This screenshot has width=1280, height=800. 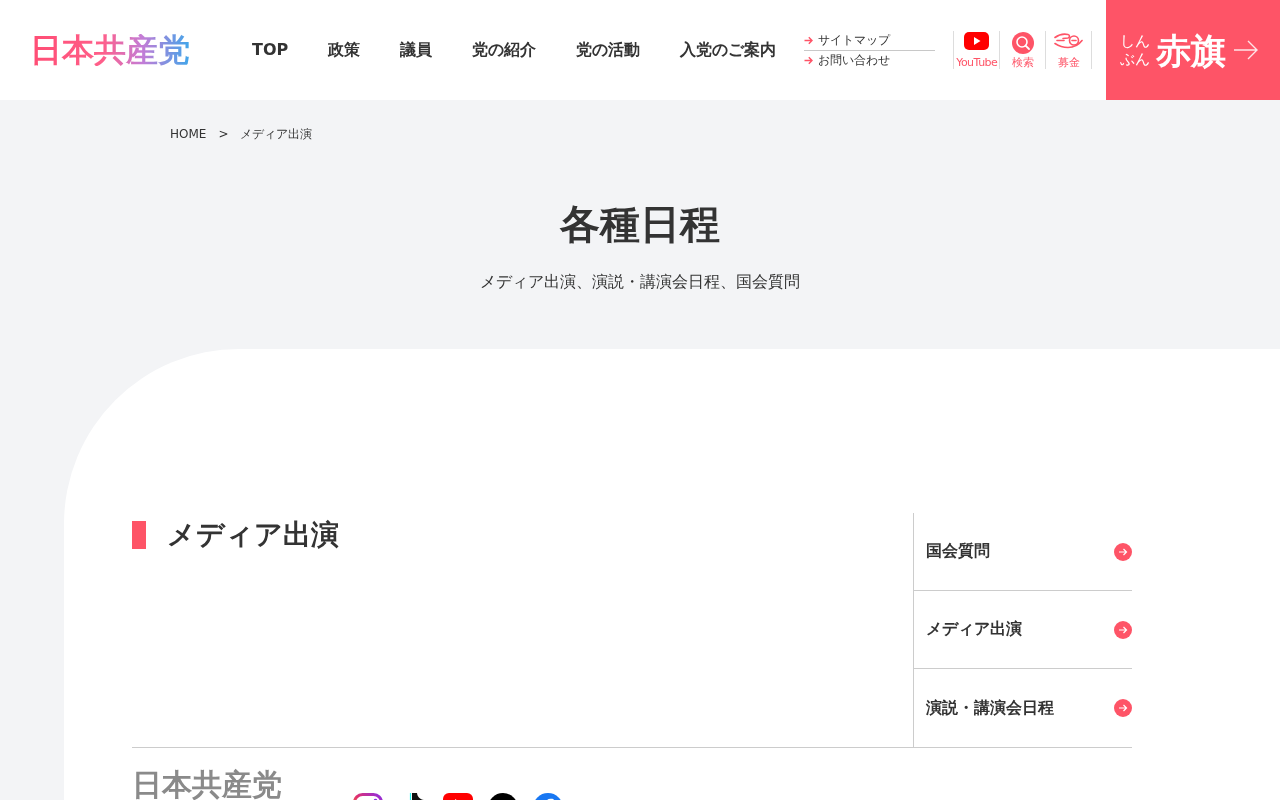 What do you see at coordinates (977, 41) in the screenshot?
I see `youtube-icon` at bounding box center [977, 41].